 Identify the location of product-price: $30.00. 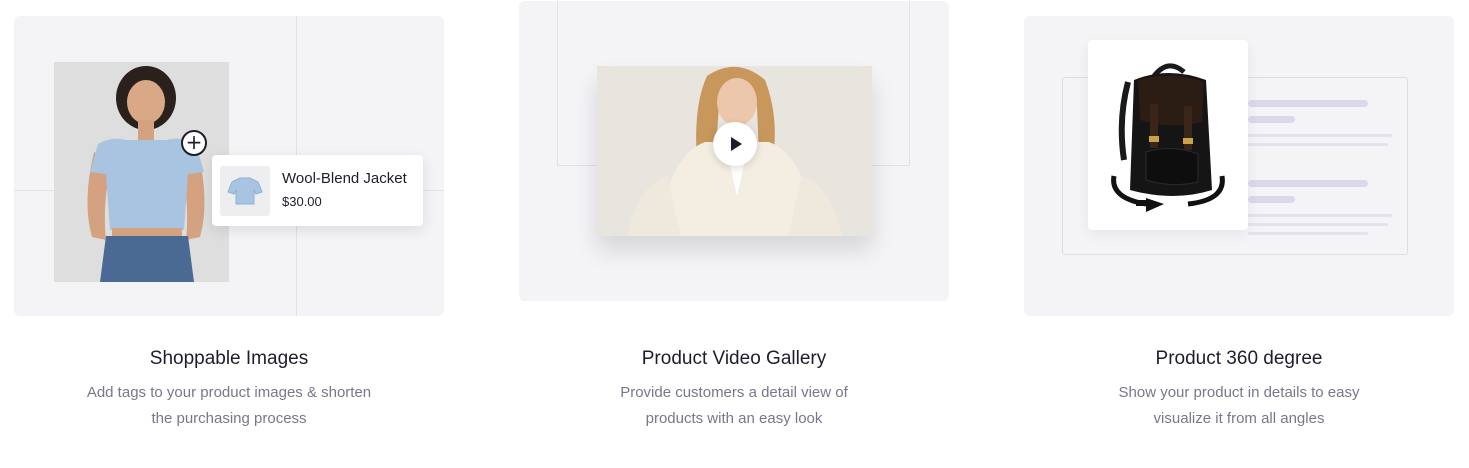
(302, 201).